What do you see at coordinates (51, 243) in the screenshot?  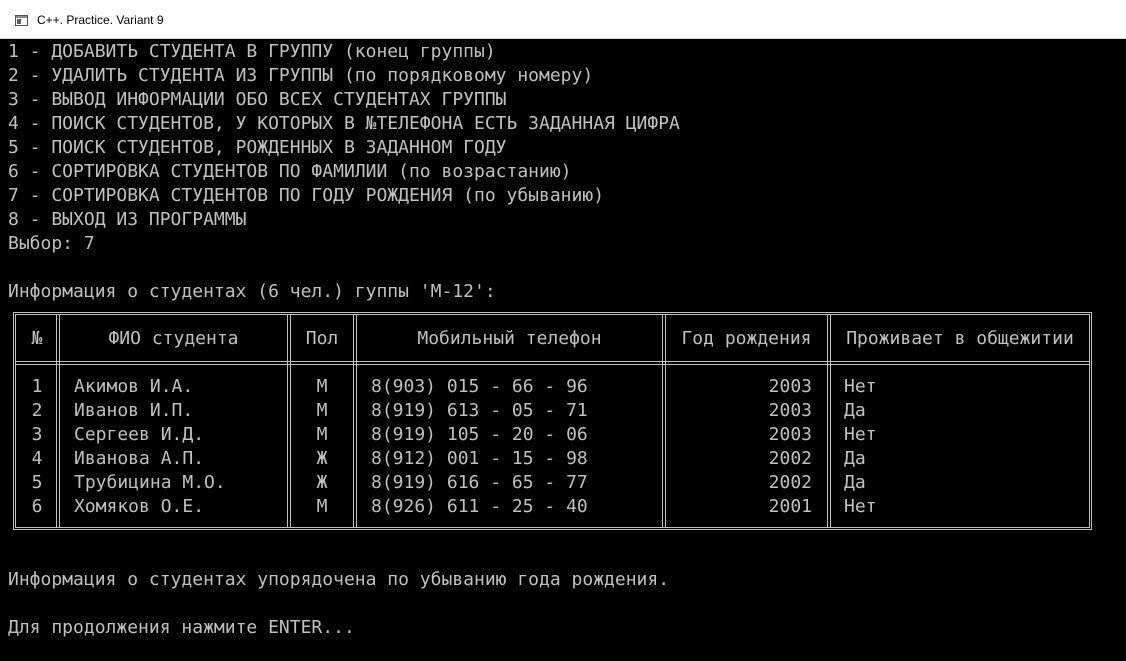 I see `choice-line: Выбор: 7` at bounding box center [51, 243].